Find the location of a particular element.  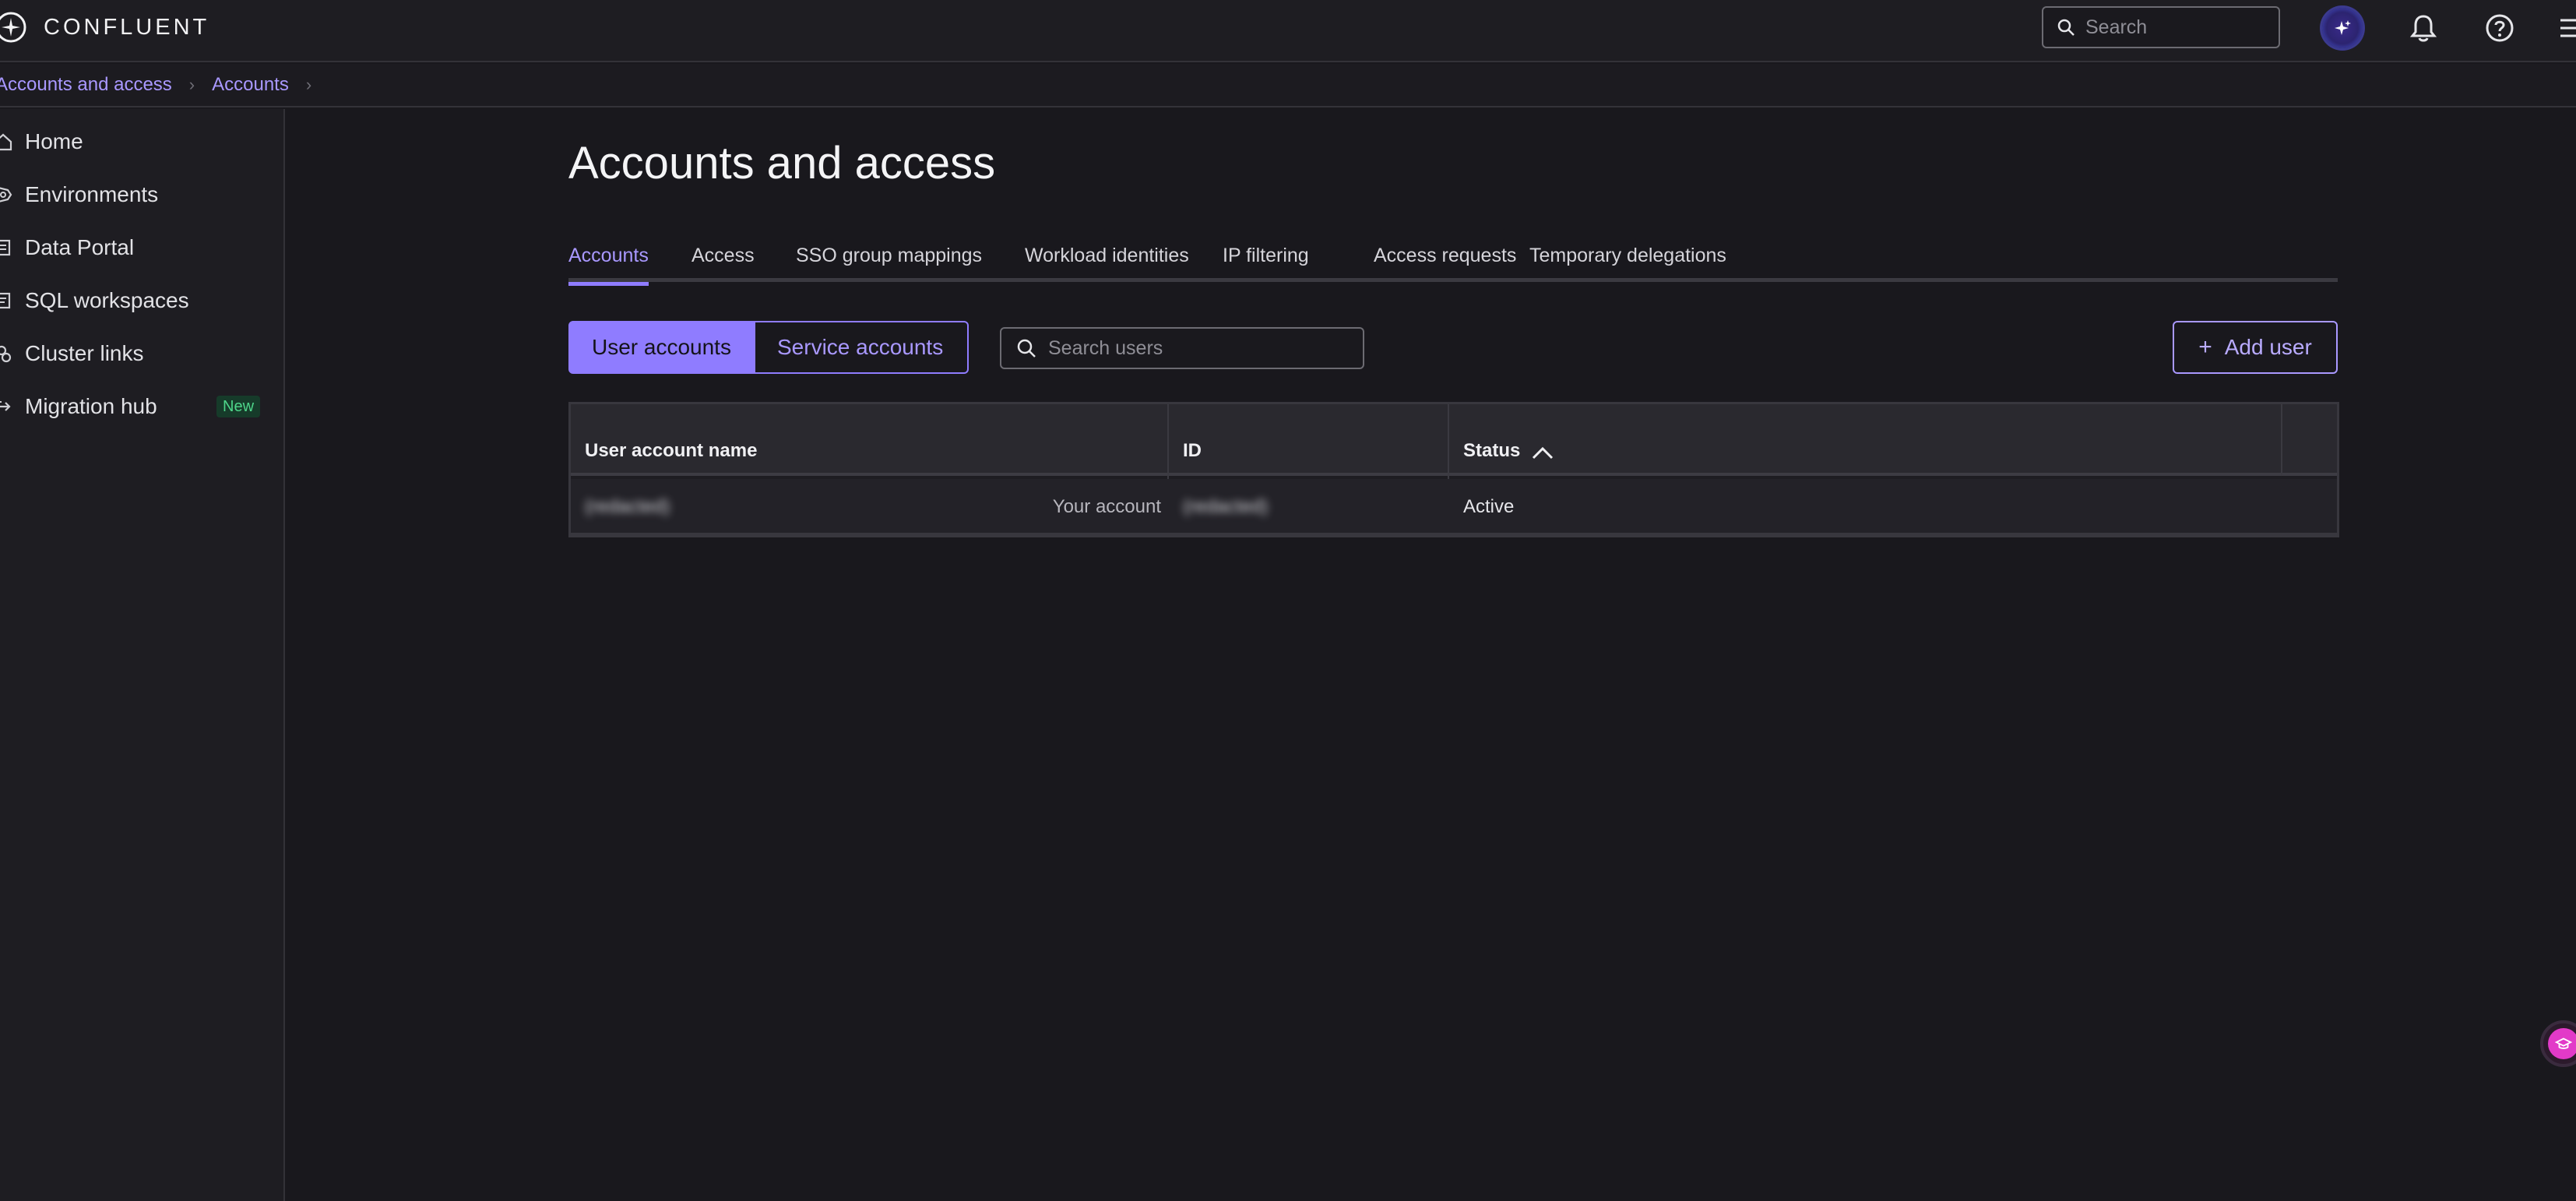

sidebar-item-environments: Environments is located at coordinates (132, 195).